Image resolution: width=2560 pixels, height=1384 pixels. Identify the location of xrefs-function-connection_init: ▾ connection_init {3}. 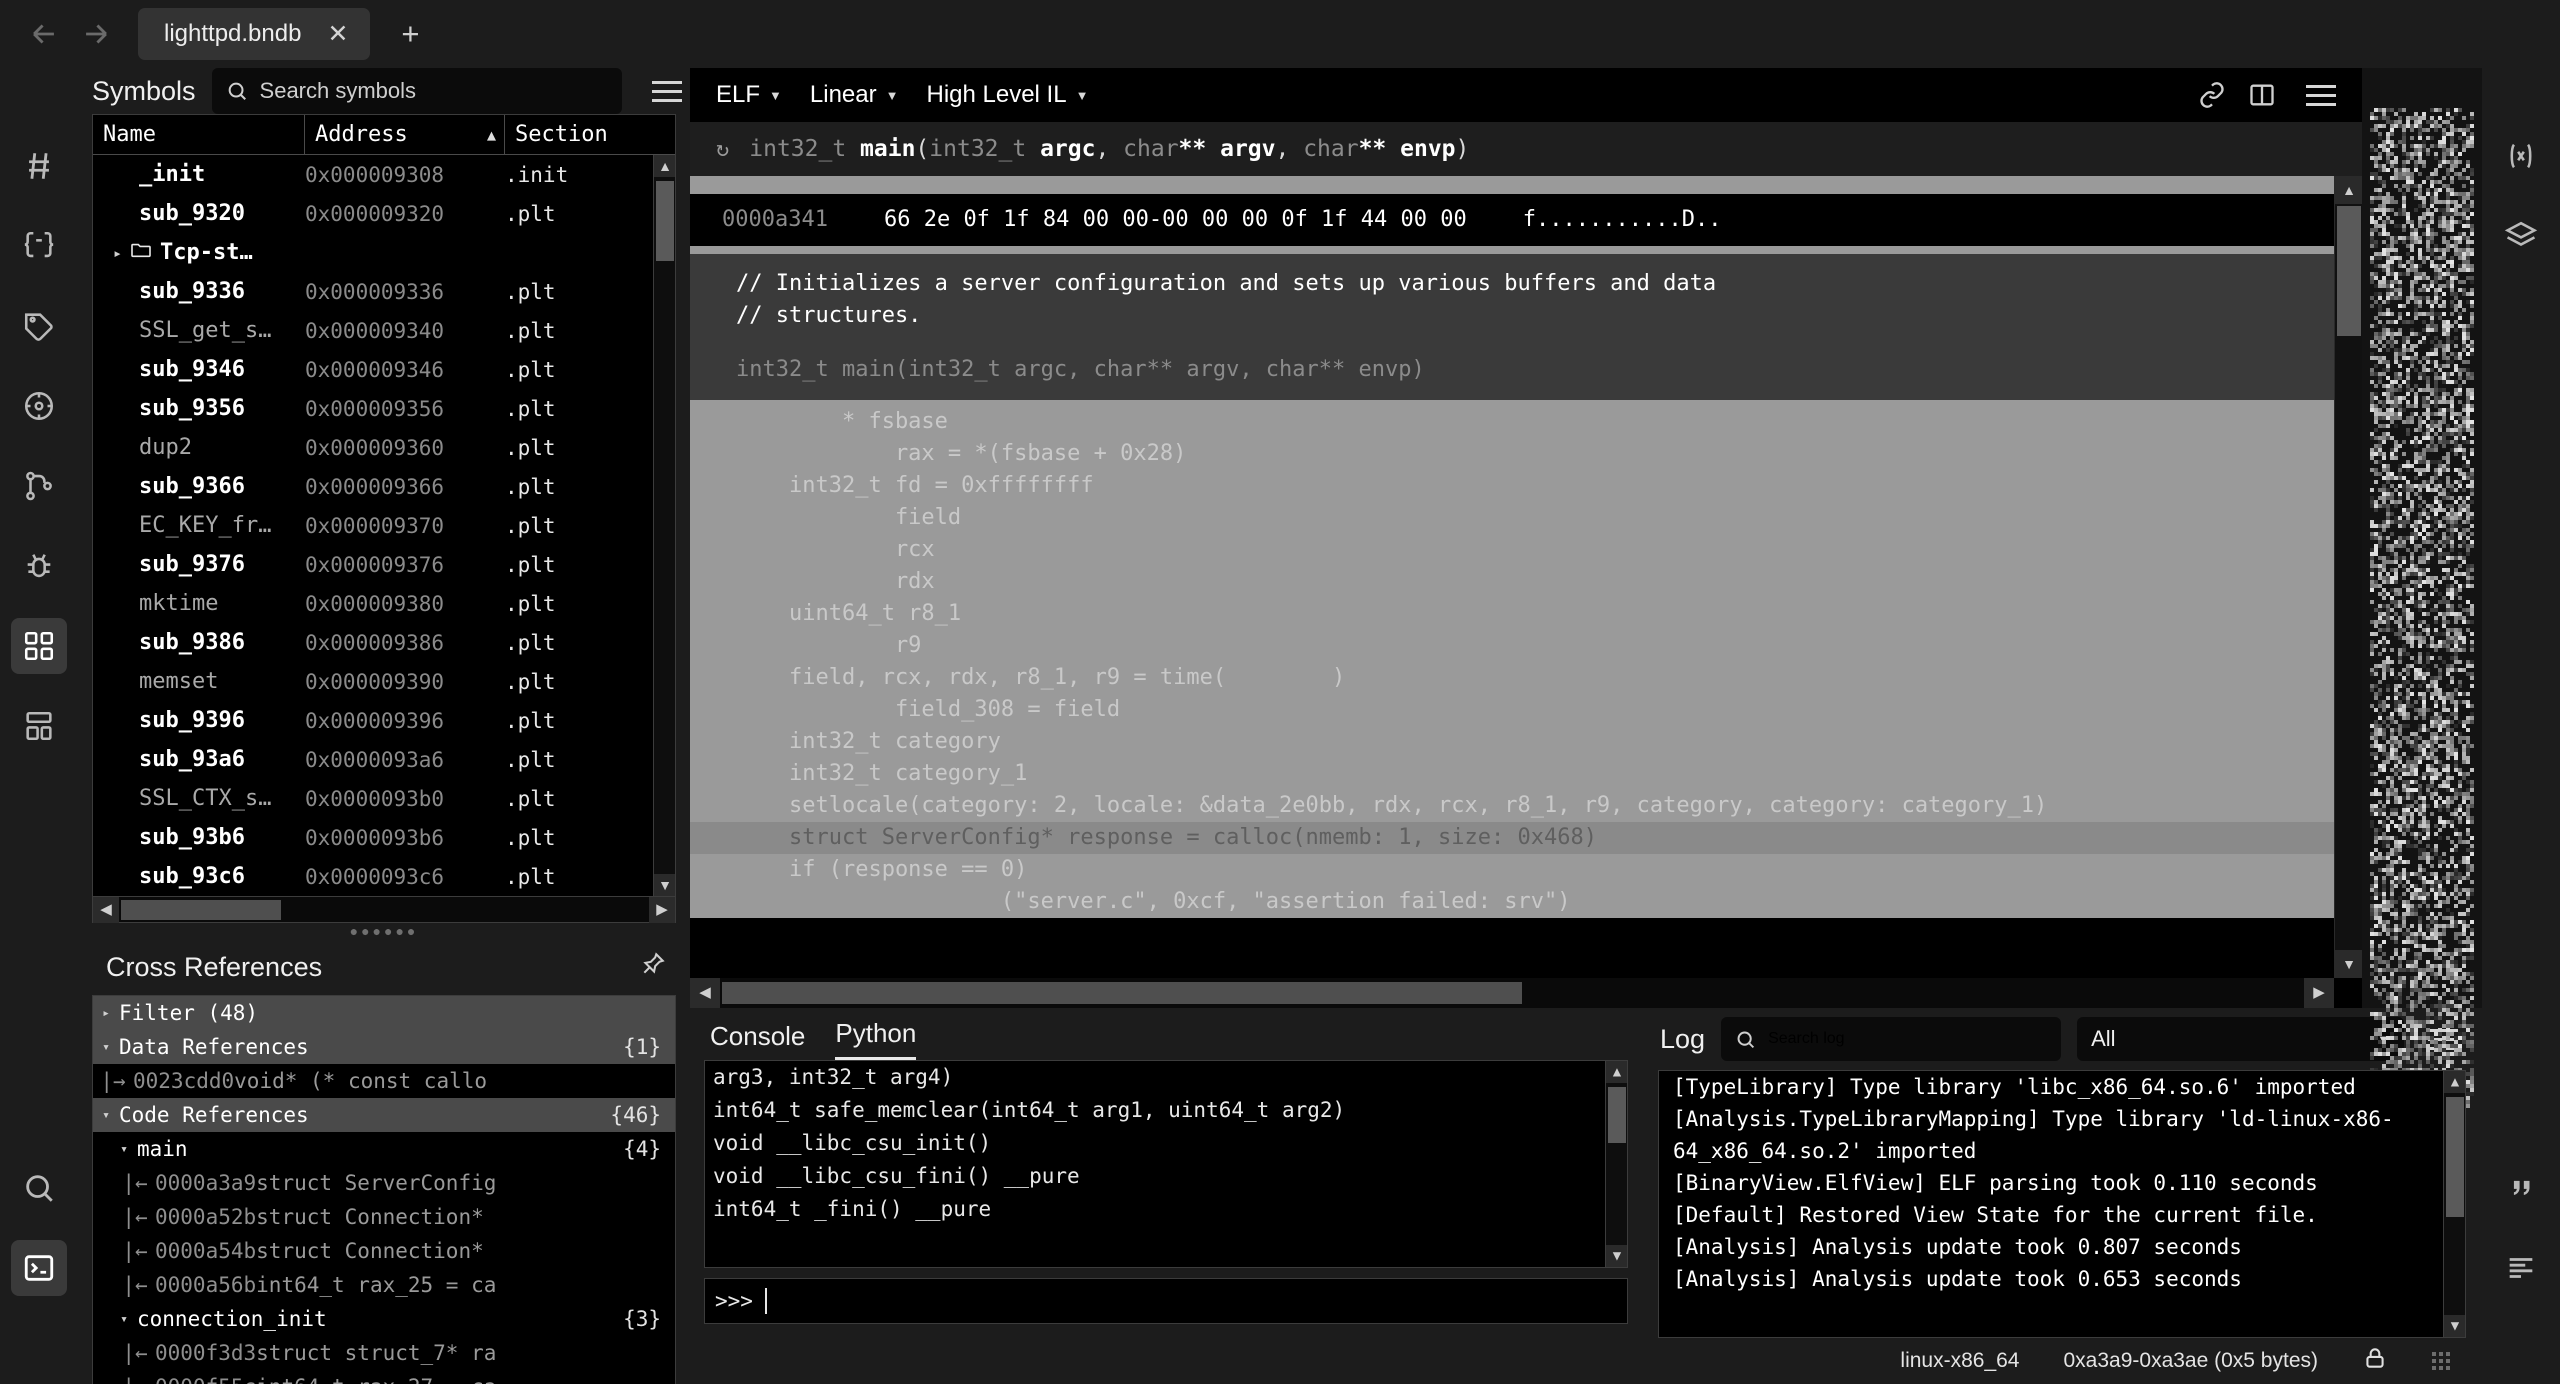
(384, 1319).